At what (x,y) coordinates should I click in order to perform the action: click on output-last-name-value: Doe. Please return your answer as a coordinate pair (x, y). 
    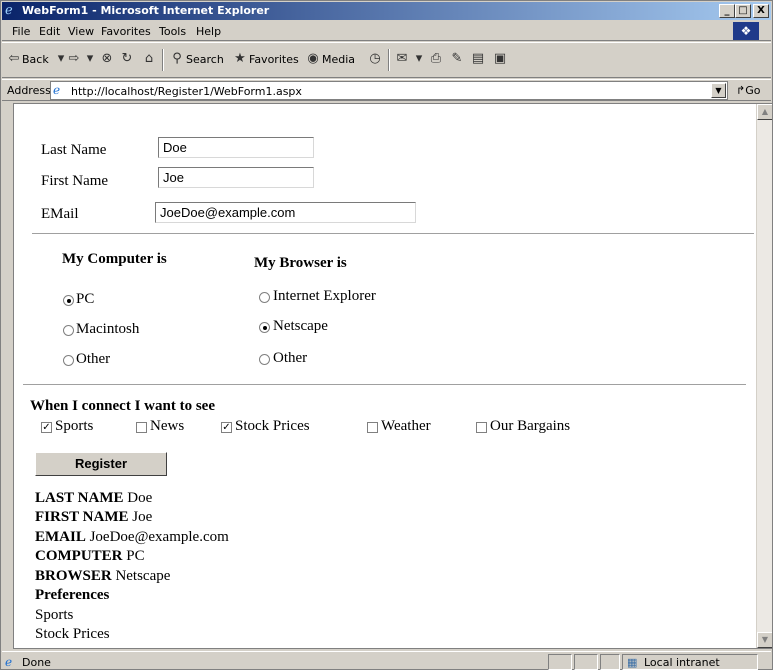
    Looking at the image, I should click on (140, 498).